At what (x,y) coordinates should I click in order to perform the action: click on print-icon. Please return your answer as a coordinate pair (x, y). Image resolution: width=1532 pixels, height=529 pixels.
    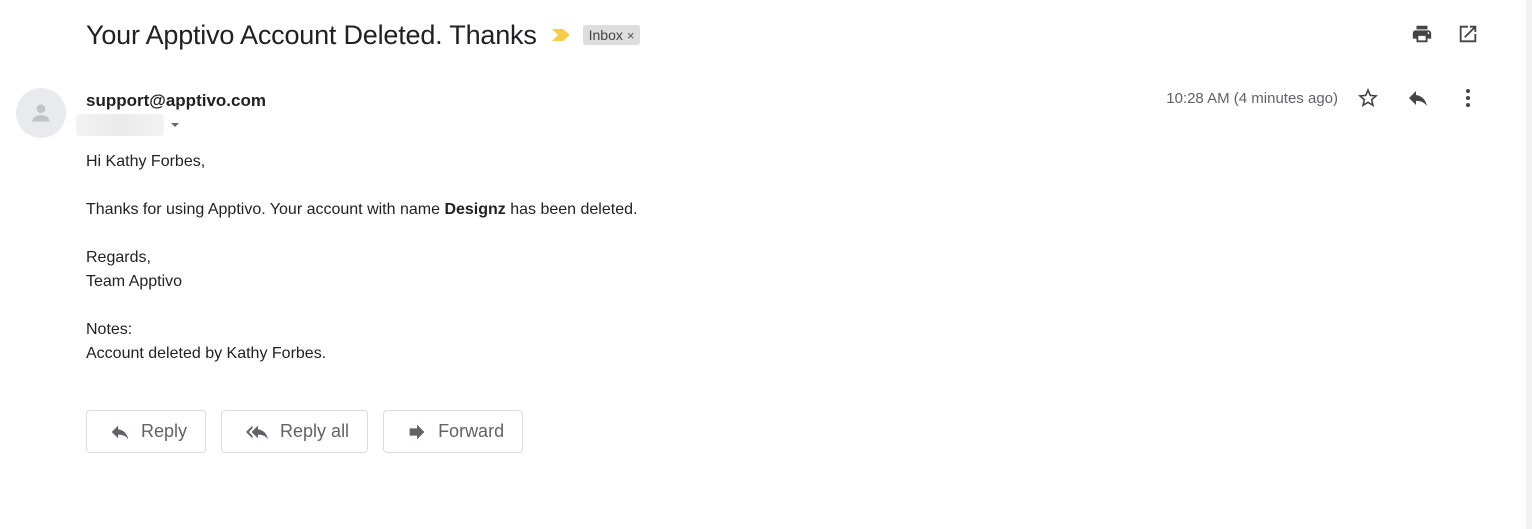
    Looking at the image, I should click on (1422, 34).